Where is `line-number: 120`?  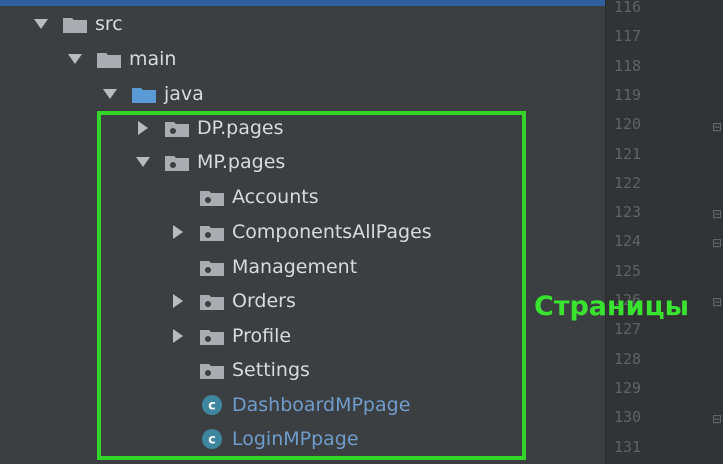
line-number: 120 is located at coordinates (628, 124).